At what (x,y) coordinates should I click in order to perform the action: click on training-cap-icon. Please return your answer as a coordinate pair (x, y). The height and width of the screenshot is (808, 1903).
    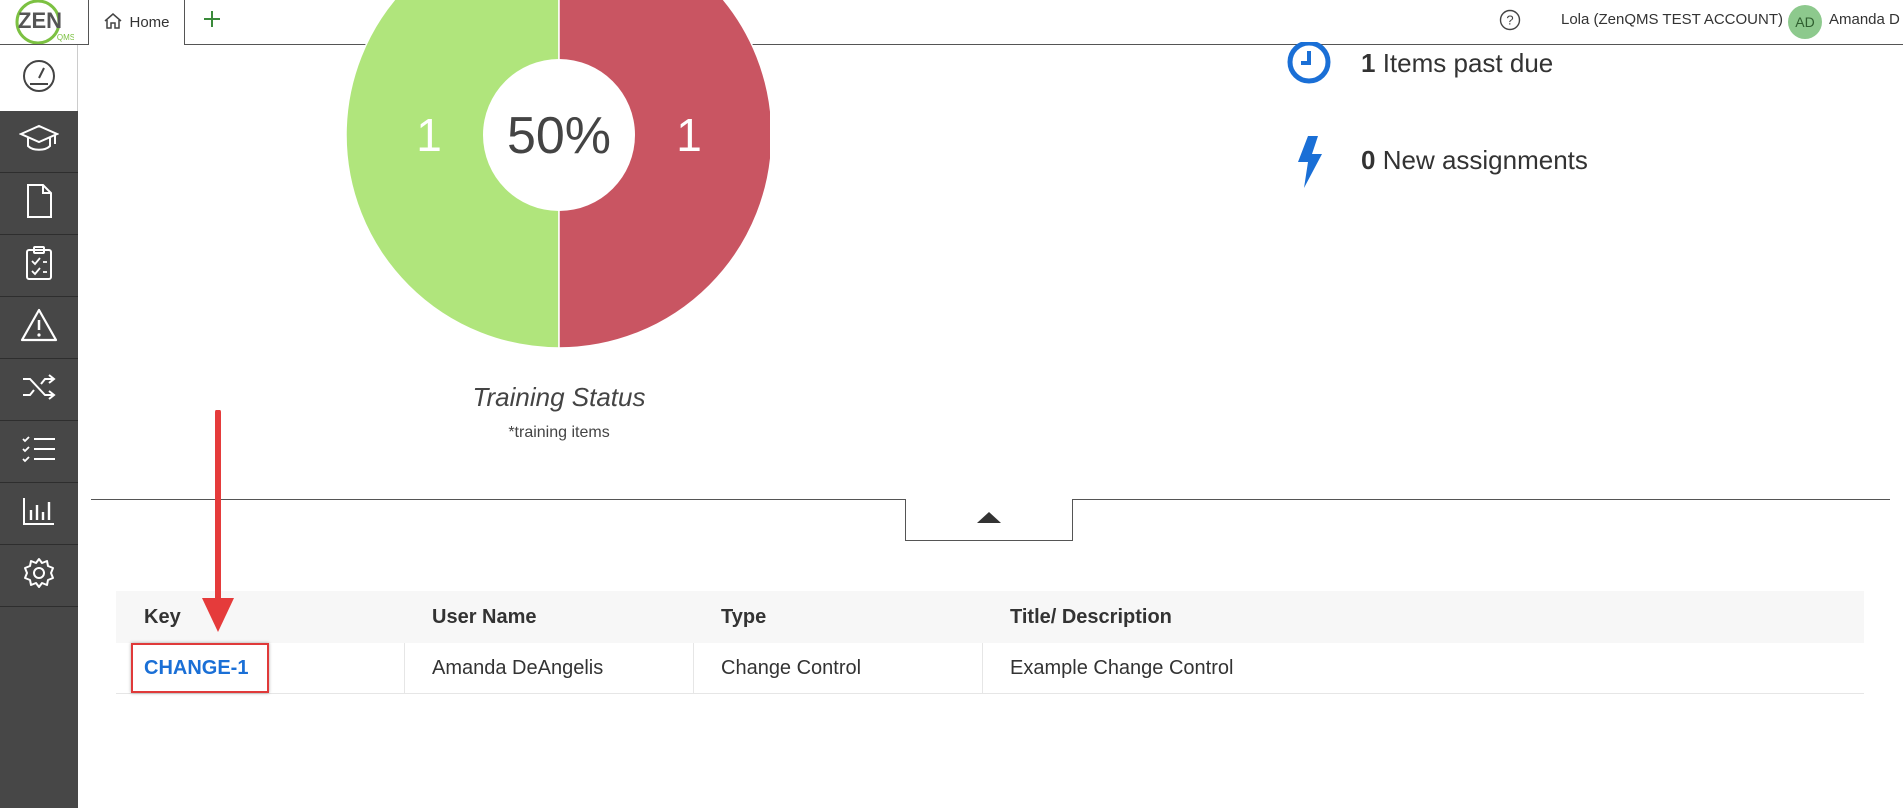
    Looking at the image, I should click on (39, 141).